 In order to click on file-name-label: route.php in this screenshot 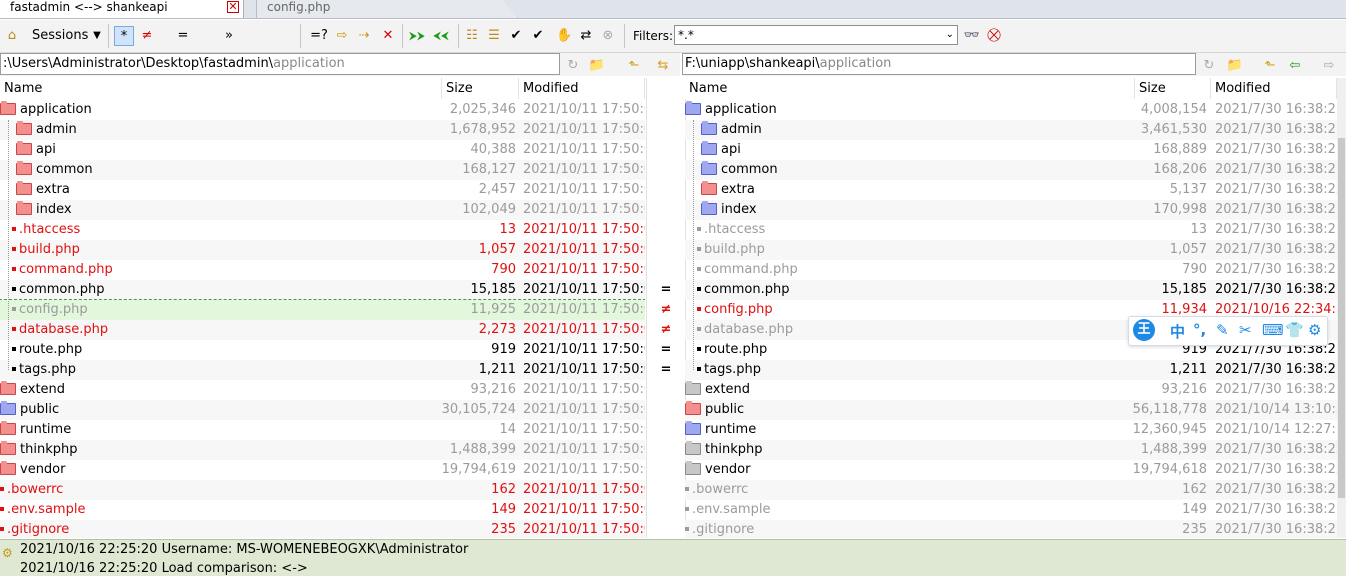, I will do `click(736, 349)`.